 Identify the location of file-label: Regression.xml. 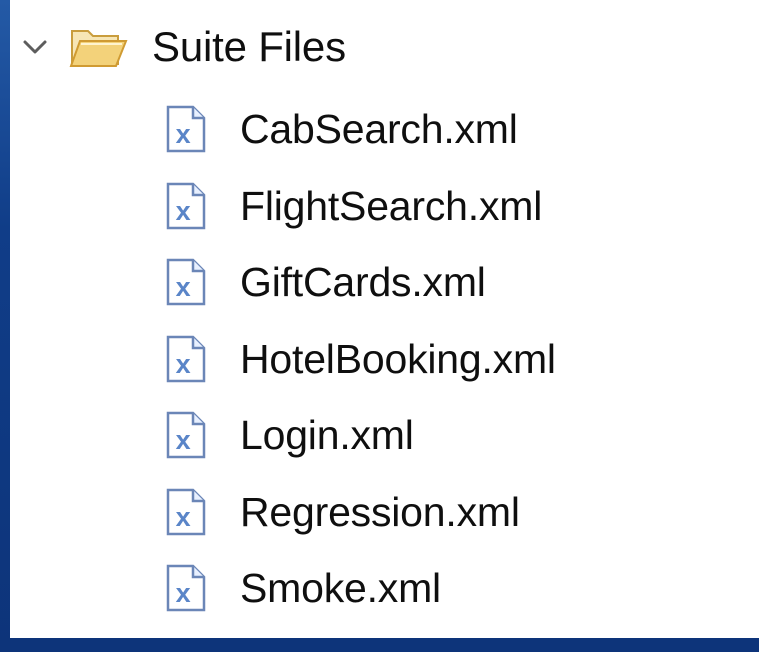
(380, 511).